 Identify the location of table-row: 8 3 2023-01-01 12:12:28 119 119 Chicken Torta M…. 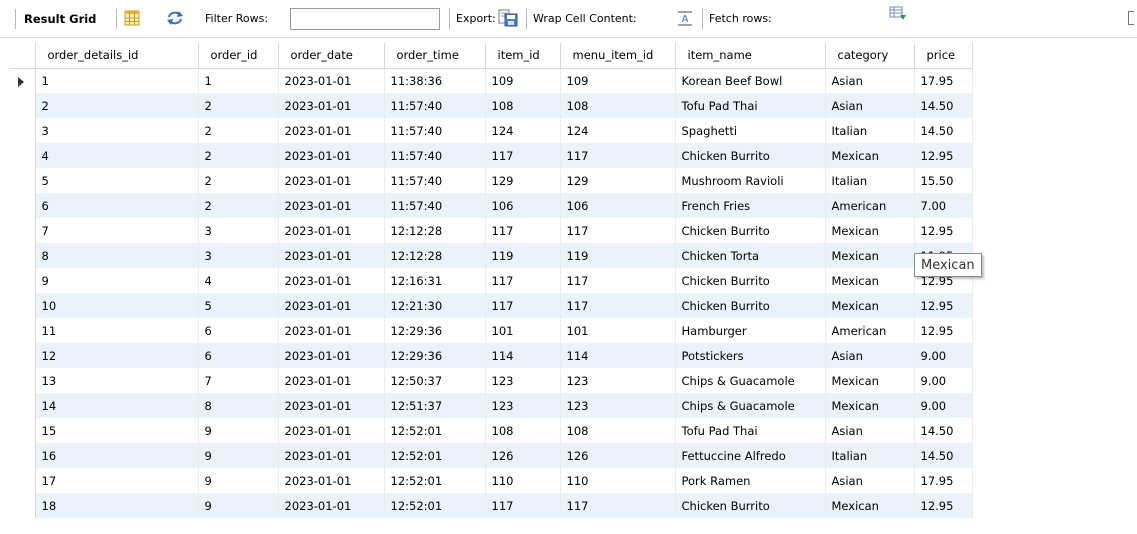
(491, 255).